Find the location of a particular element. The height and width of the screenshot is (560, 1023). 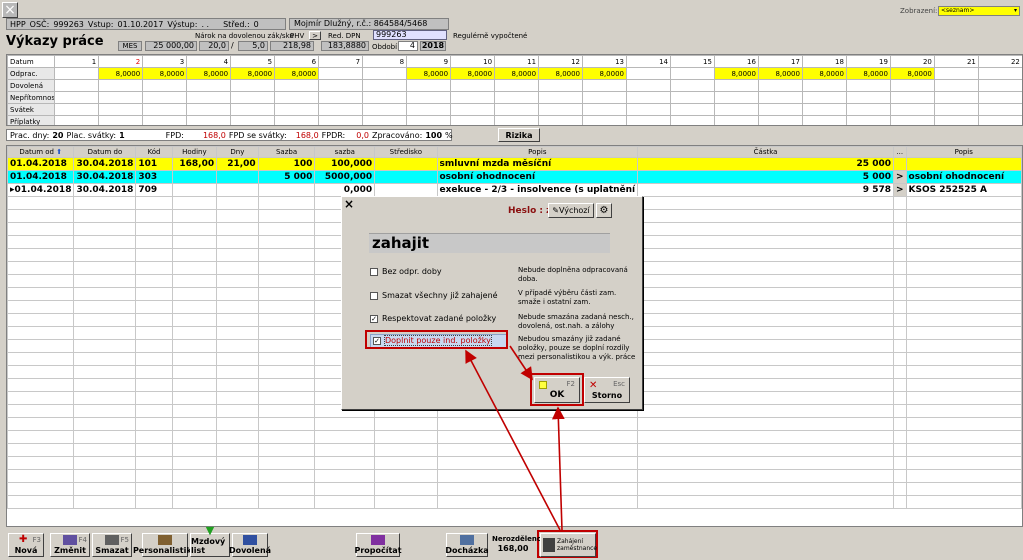

dovolena-button: Dovolená is located at coordinates (250, 545).